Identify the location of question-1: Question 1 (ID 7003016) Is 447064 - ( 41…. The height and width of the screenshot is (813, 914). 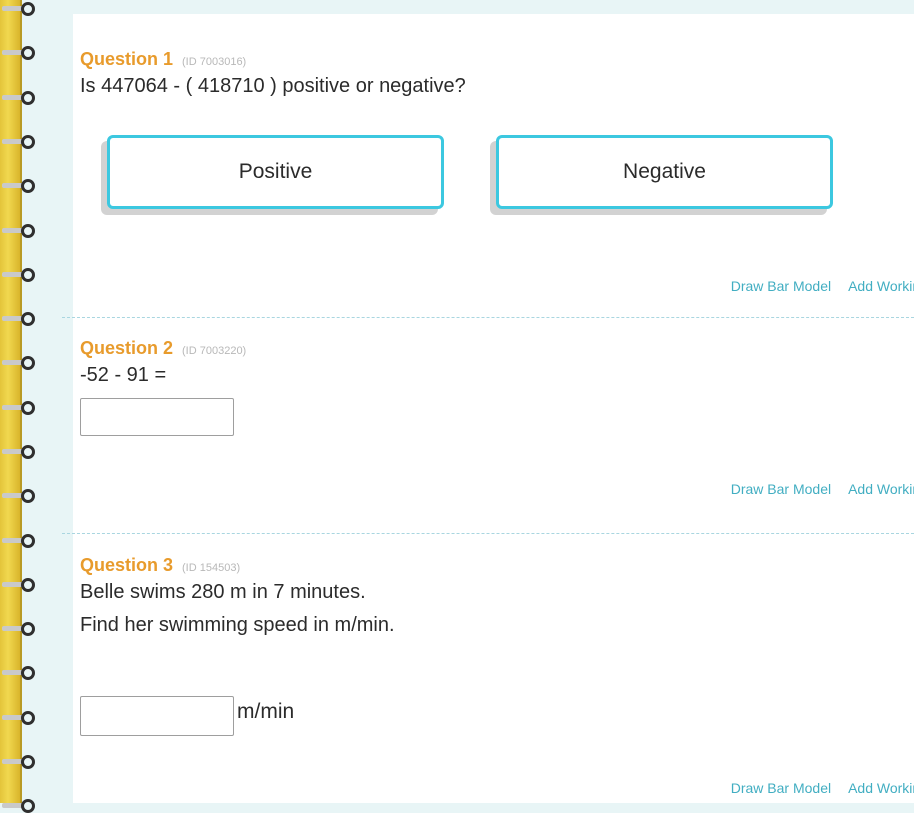
(497, 76).